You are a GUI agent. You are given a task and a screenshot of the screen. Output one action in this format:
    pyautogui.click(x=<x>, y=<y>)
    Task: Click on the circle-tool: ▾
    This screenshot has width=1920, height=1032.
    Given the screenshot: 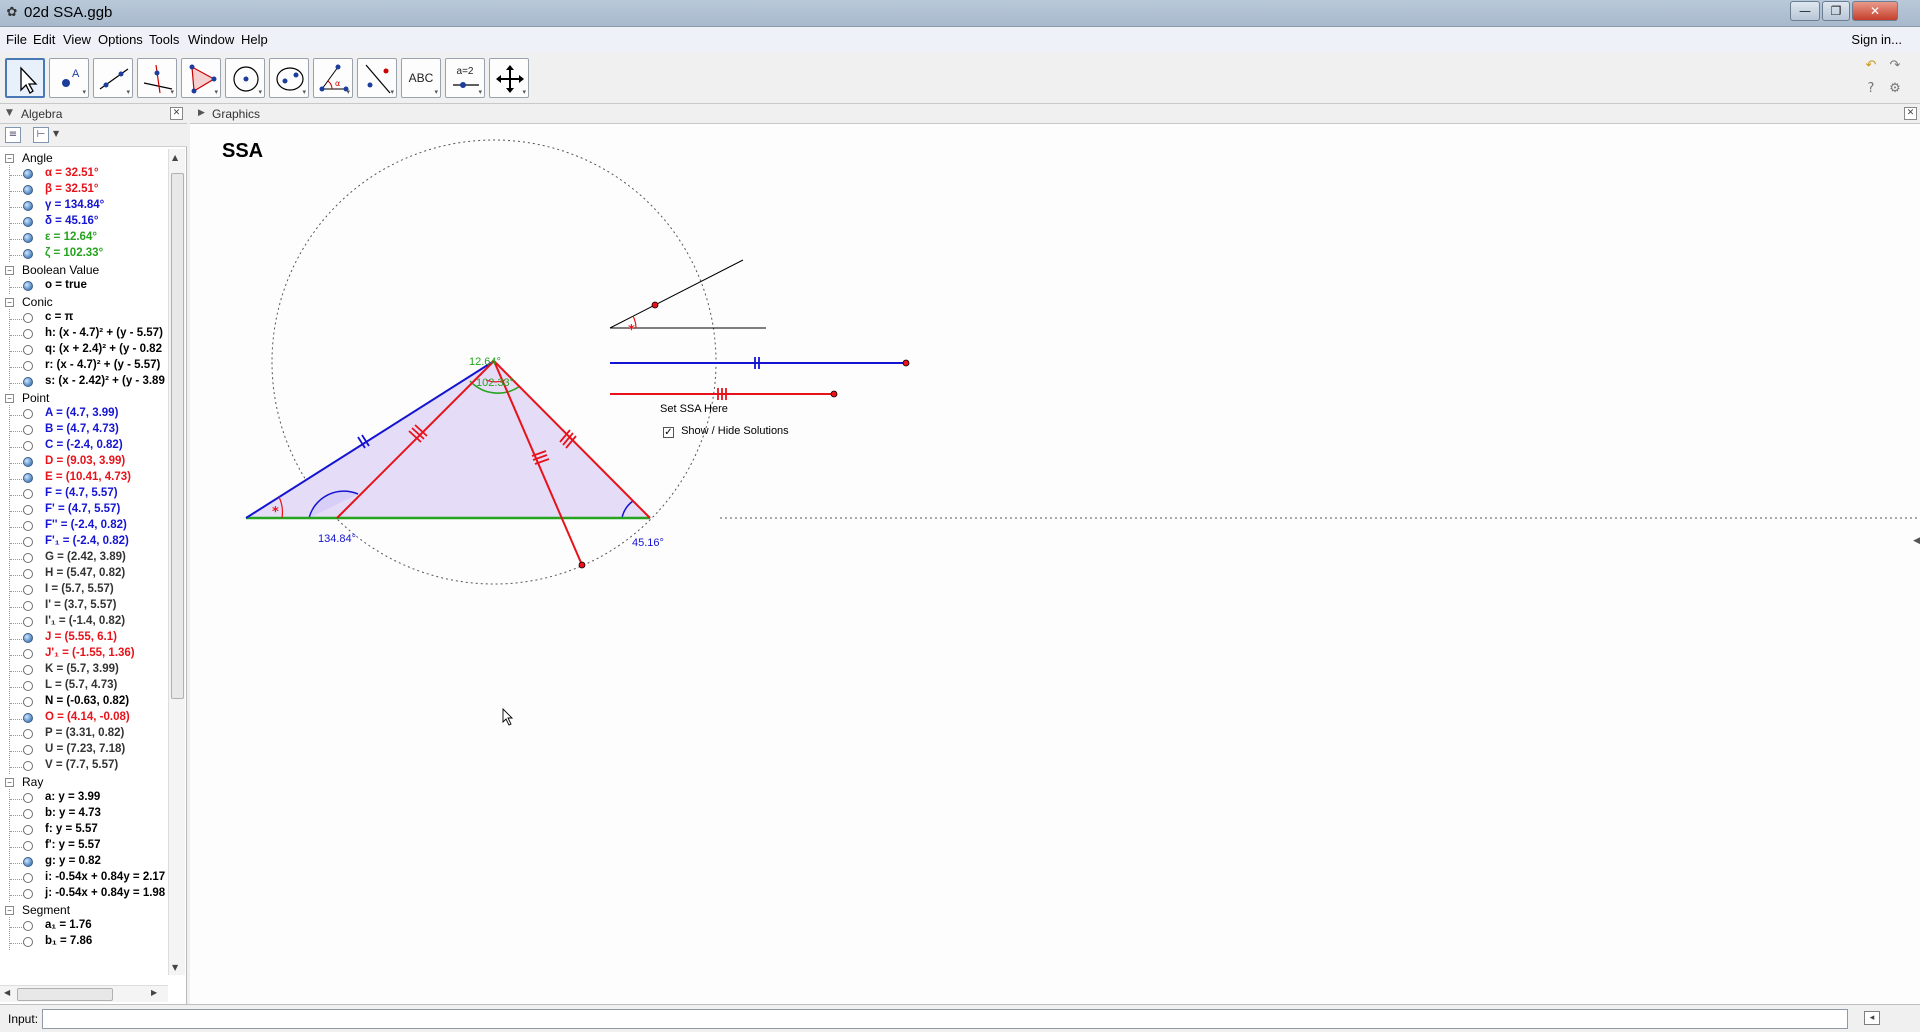 What is the action you would take?
    pyautogui.click(x=245, y=78)
    